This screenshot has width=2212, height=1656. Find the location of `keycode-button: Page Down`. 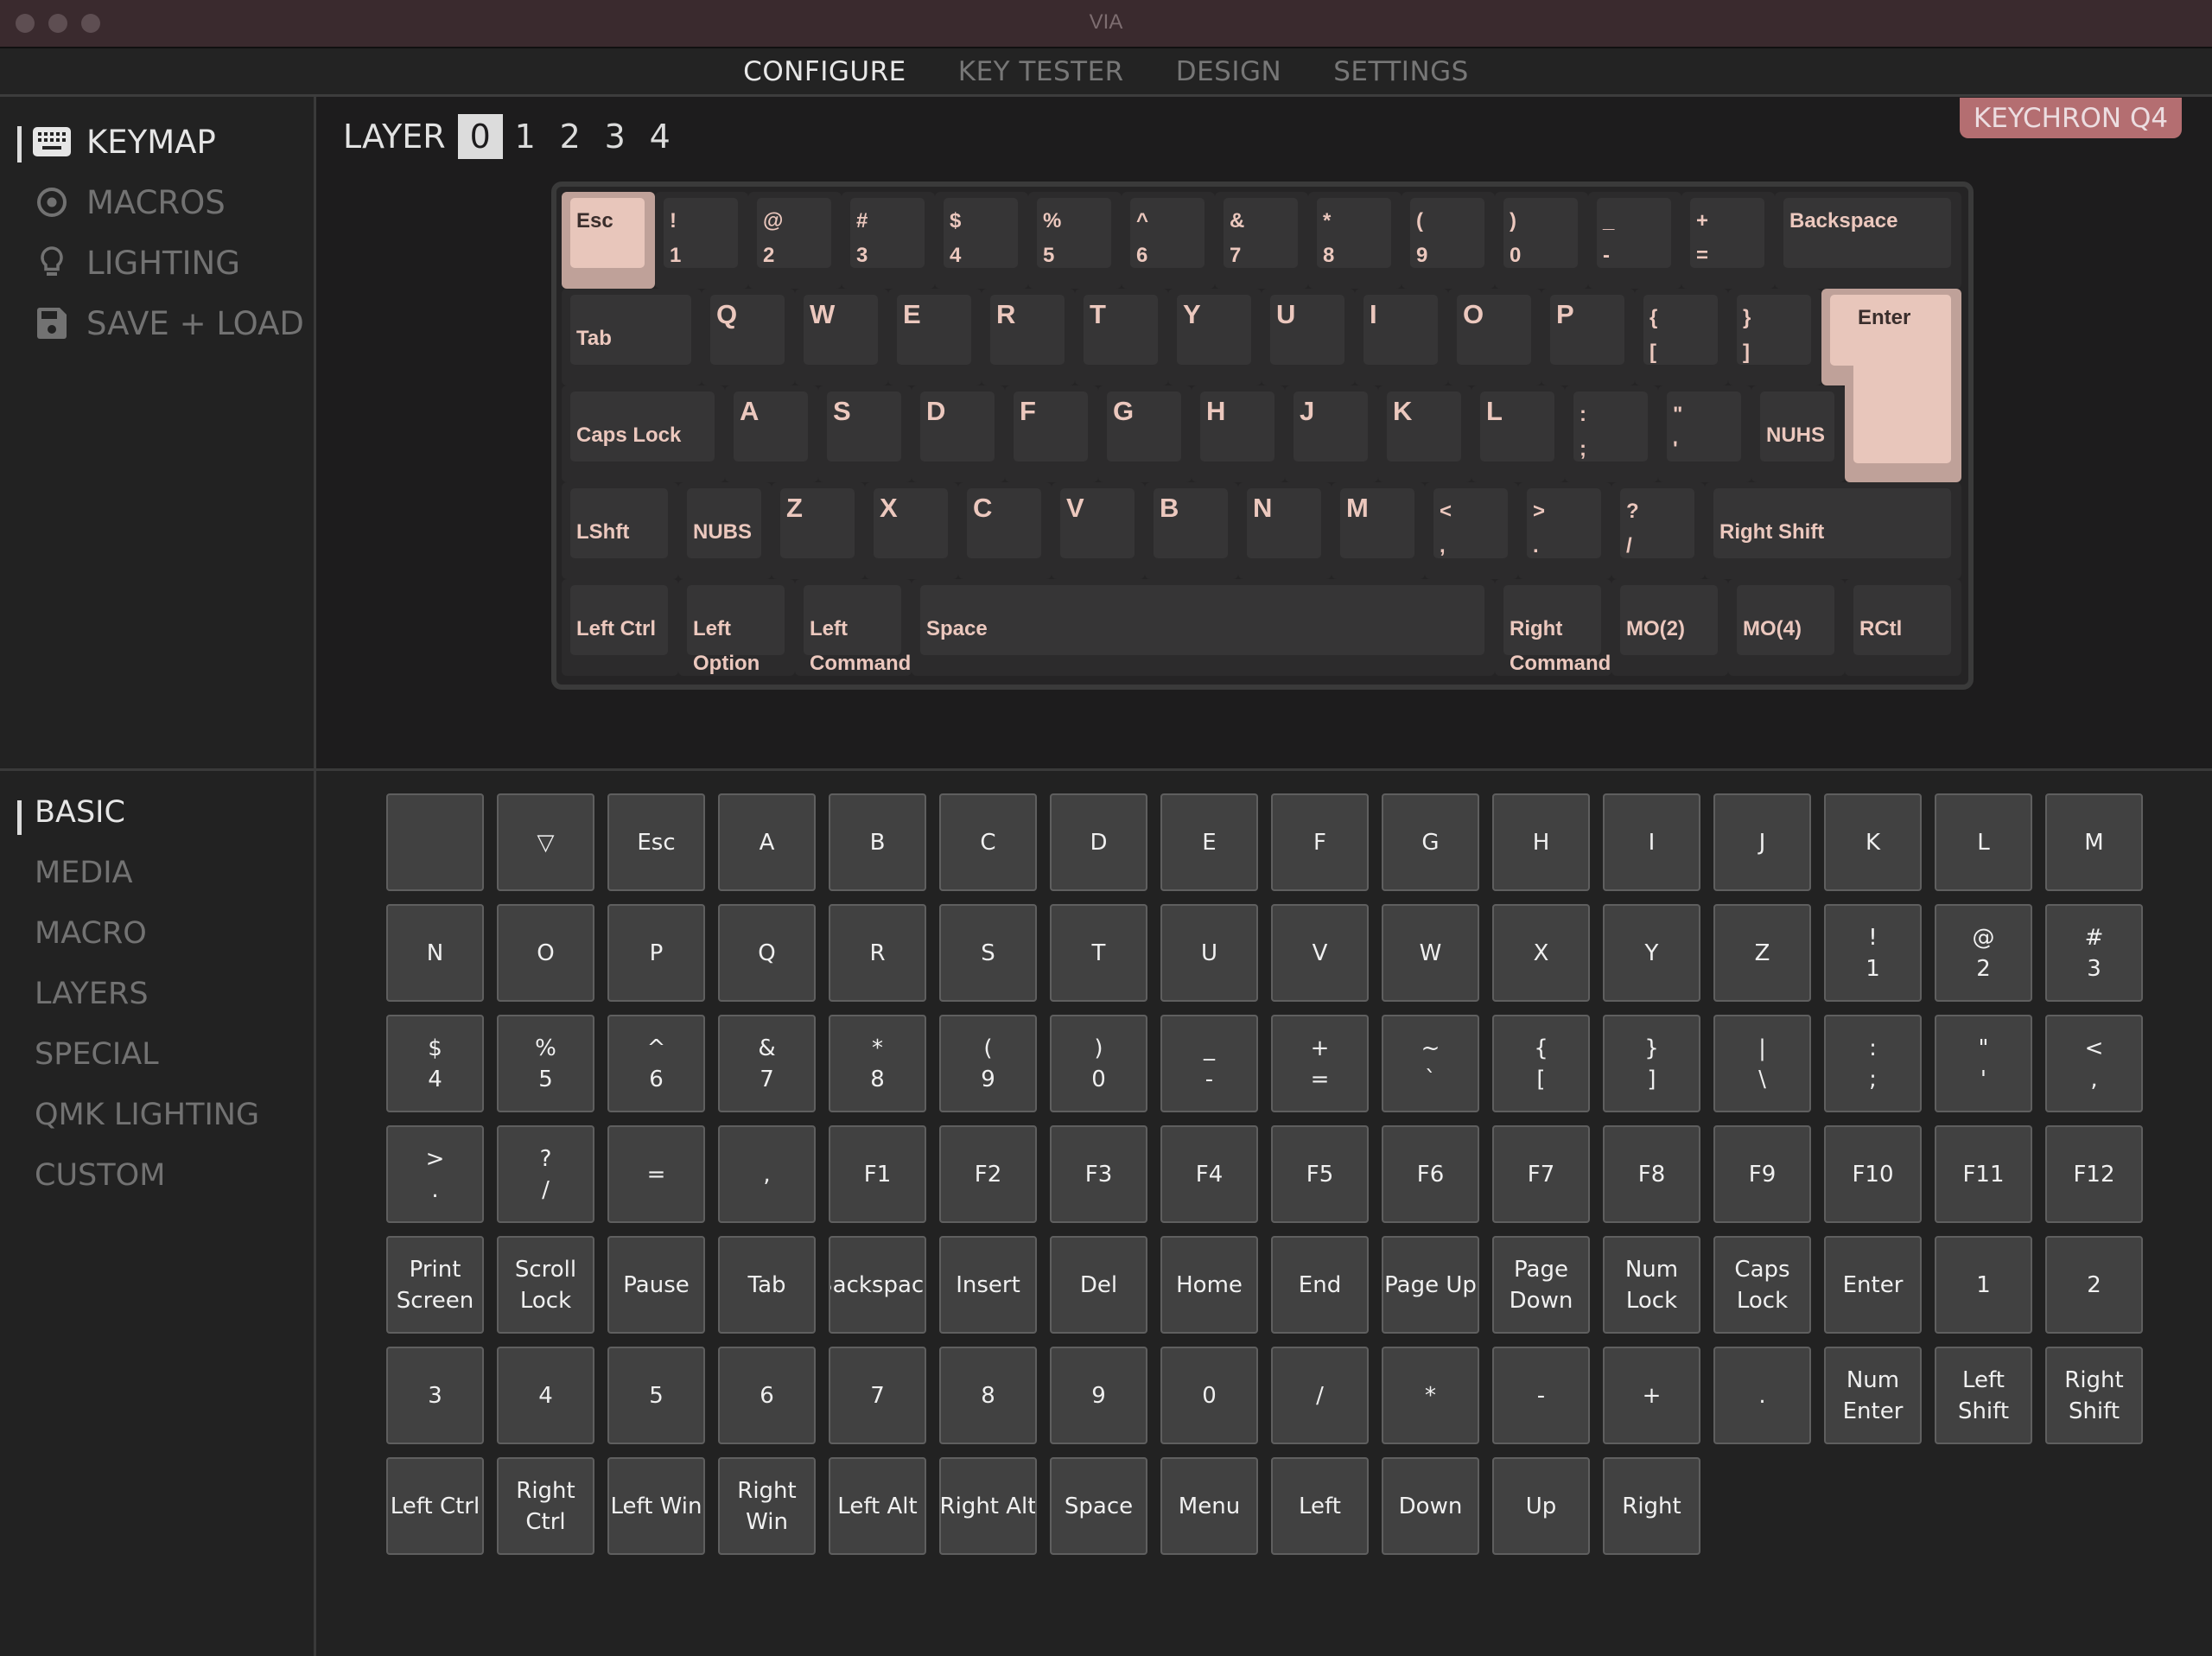

keycode-button: Page Down is located at coordinates (1541, 1285).